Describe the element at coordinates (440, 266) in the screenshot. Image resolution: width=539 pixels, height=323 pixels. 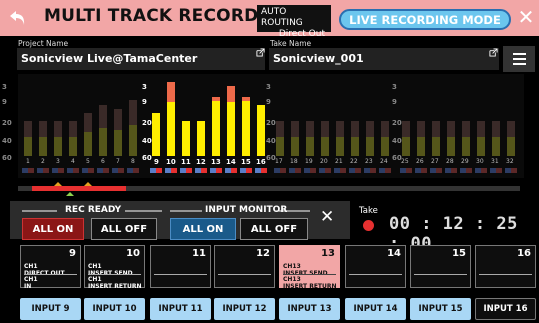
I see `channel-slot-15: 15` at that location.